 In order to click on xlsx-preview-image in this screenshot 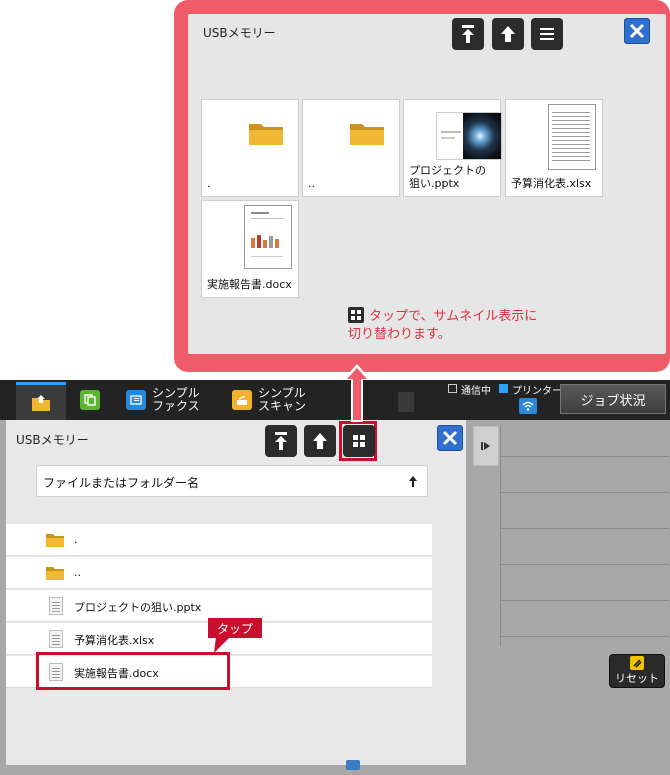, I will do `click(572, 137)`.